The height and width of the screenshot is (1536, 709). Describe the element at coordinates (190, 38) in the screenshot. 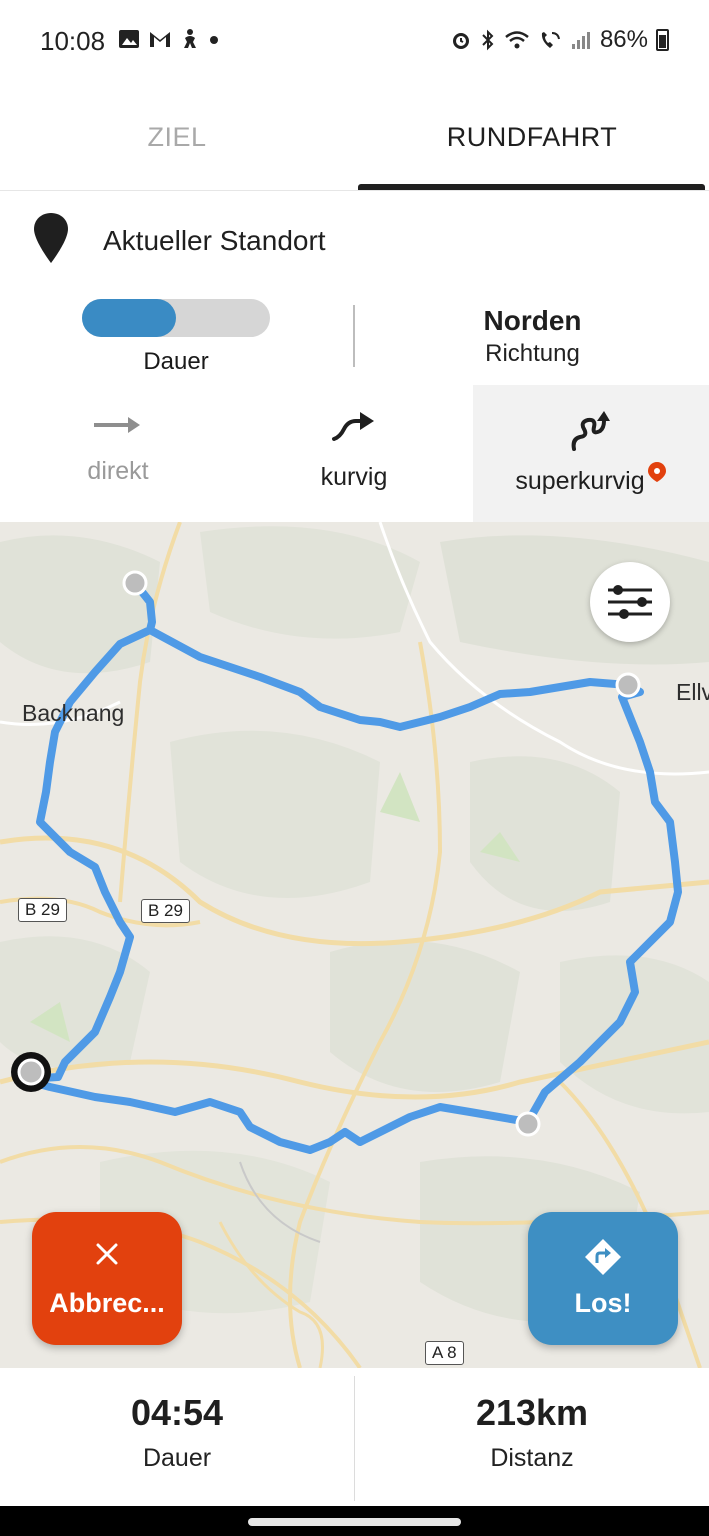

I see `bicycle-icon` at that location.